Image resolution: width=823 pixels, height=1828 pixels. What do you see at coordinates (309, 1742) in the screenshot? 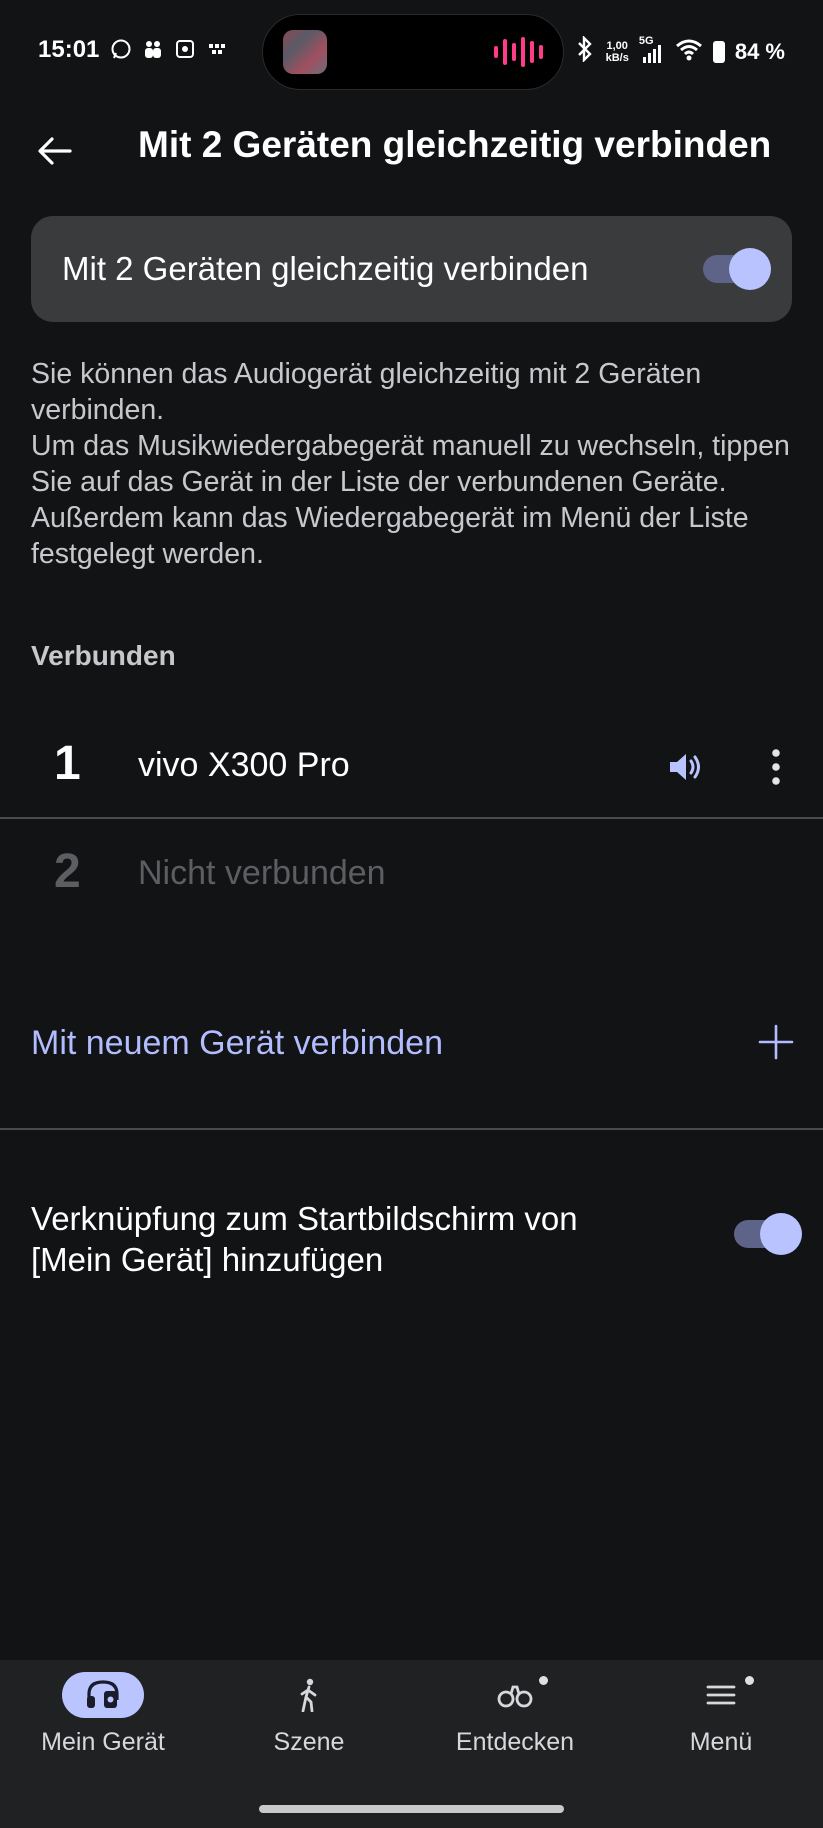
I see `nav-label: Szene` at bounding box center [309, 1742].